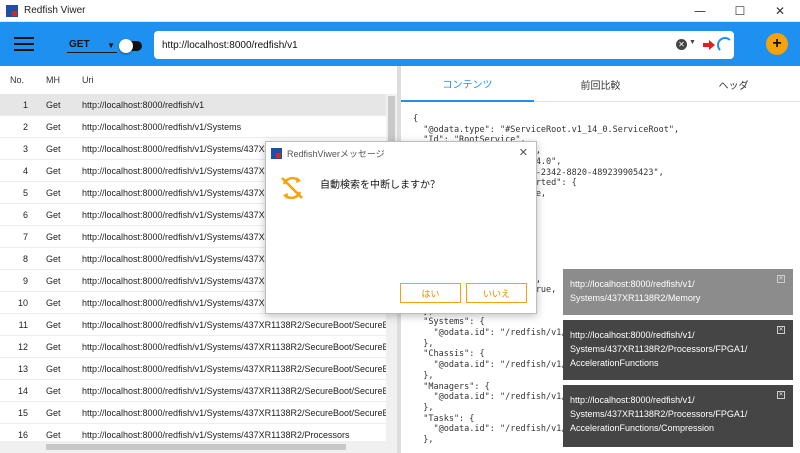 This screenshot has width=800, height=453. I want to click on maximize-button: ☐, so click(740, 11).